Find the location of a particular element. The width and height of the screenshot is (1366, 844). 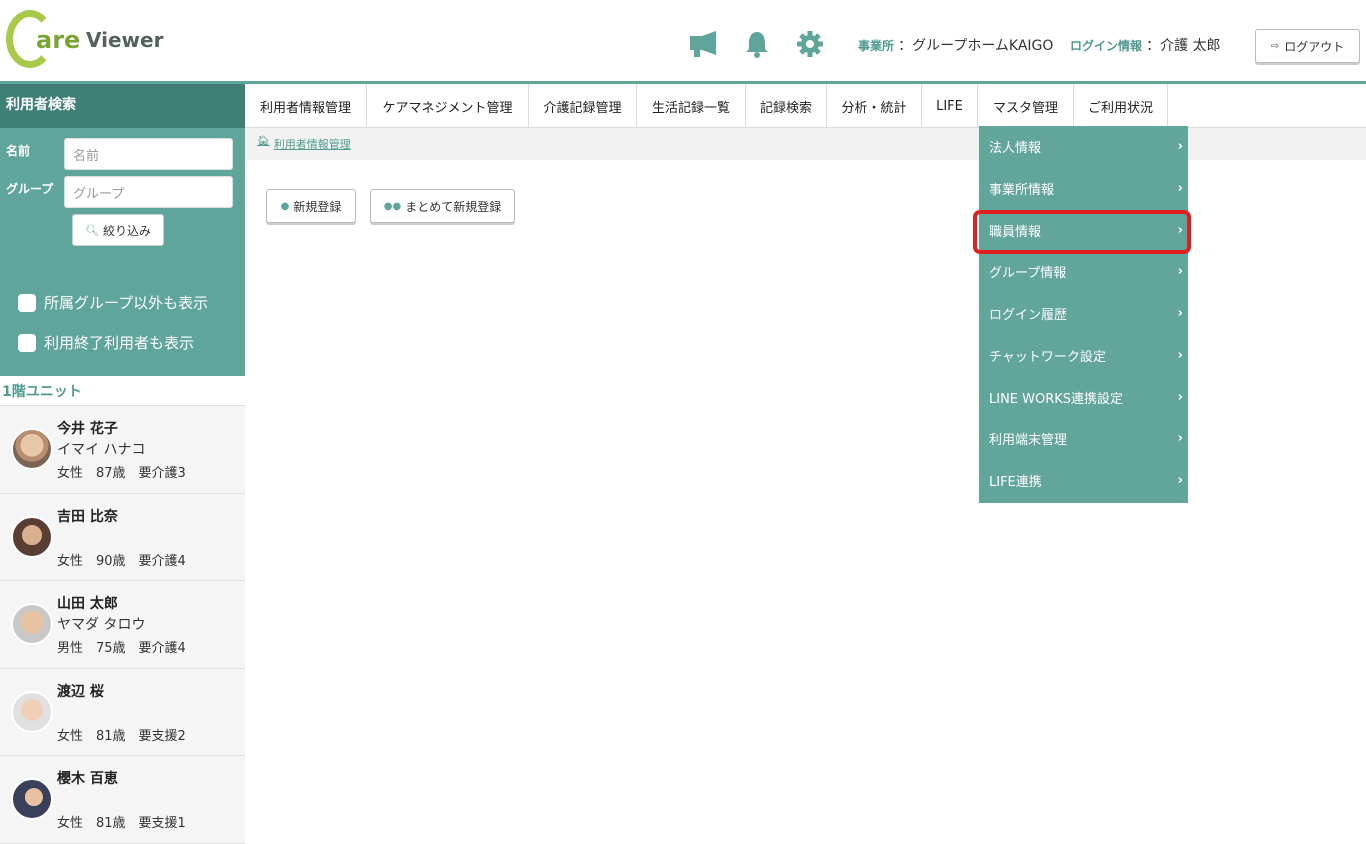

user-list-item: 山田 太郎 ヤマダ タロウ 男性 75歳 要介護4 is located at coordinates (122, 625).